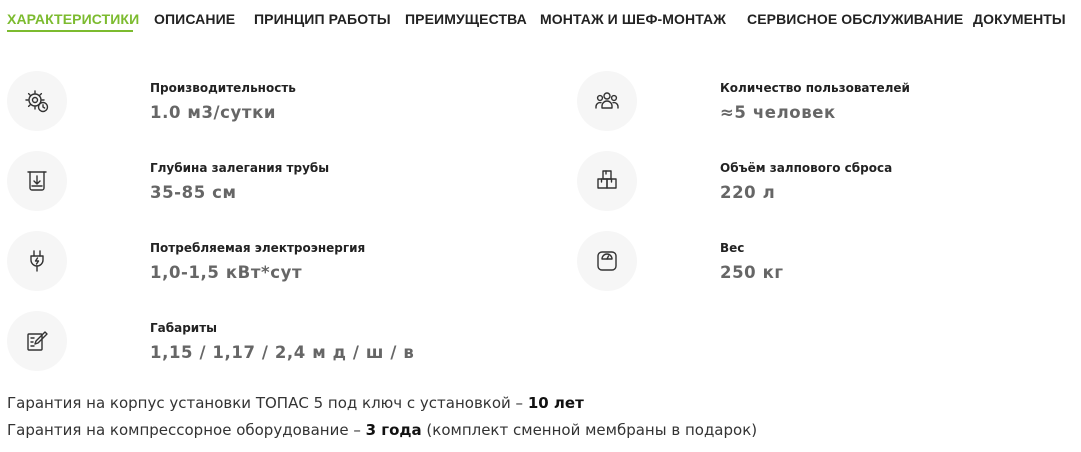  I want to click on spec-label: Габариты, so click(184, 328).